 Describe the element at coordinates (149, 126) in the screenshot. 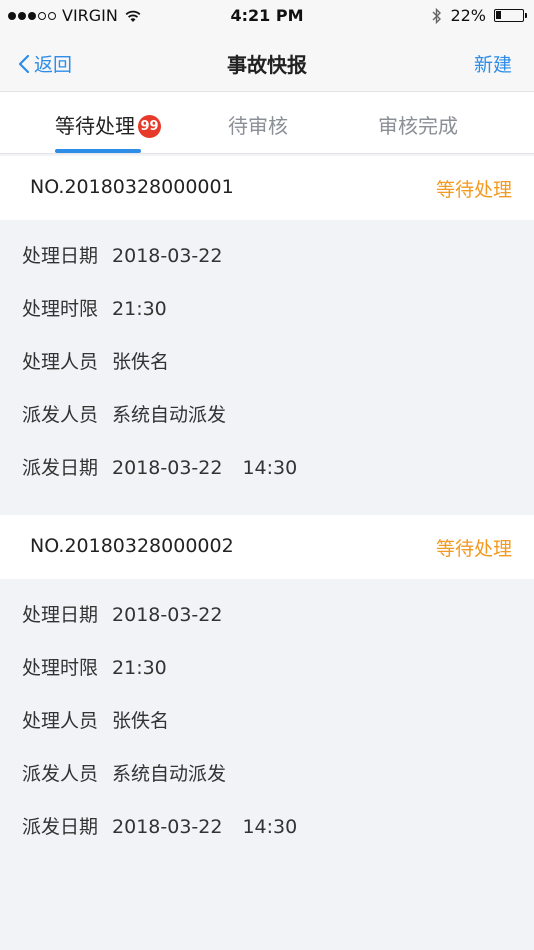

I see `count-badge: 99` at that location.